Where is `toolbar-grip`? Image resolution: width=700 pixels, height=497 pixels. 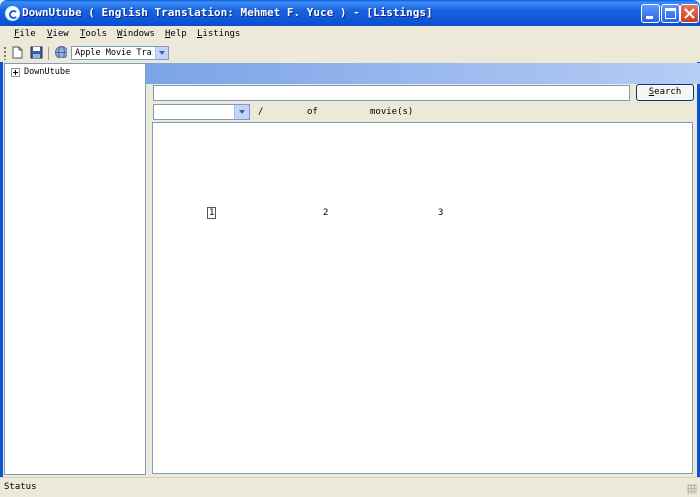
toolbar-grip is located at coordinates (5, 53).